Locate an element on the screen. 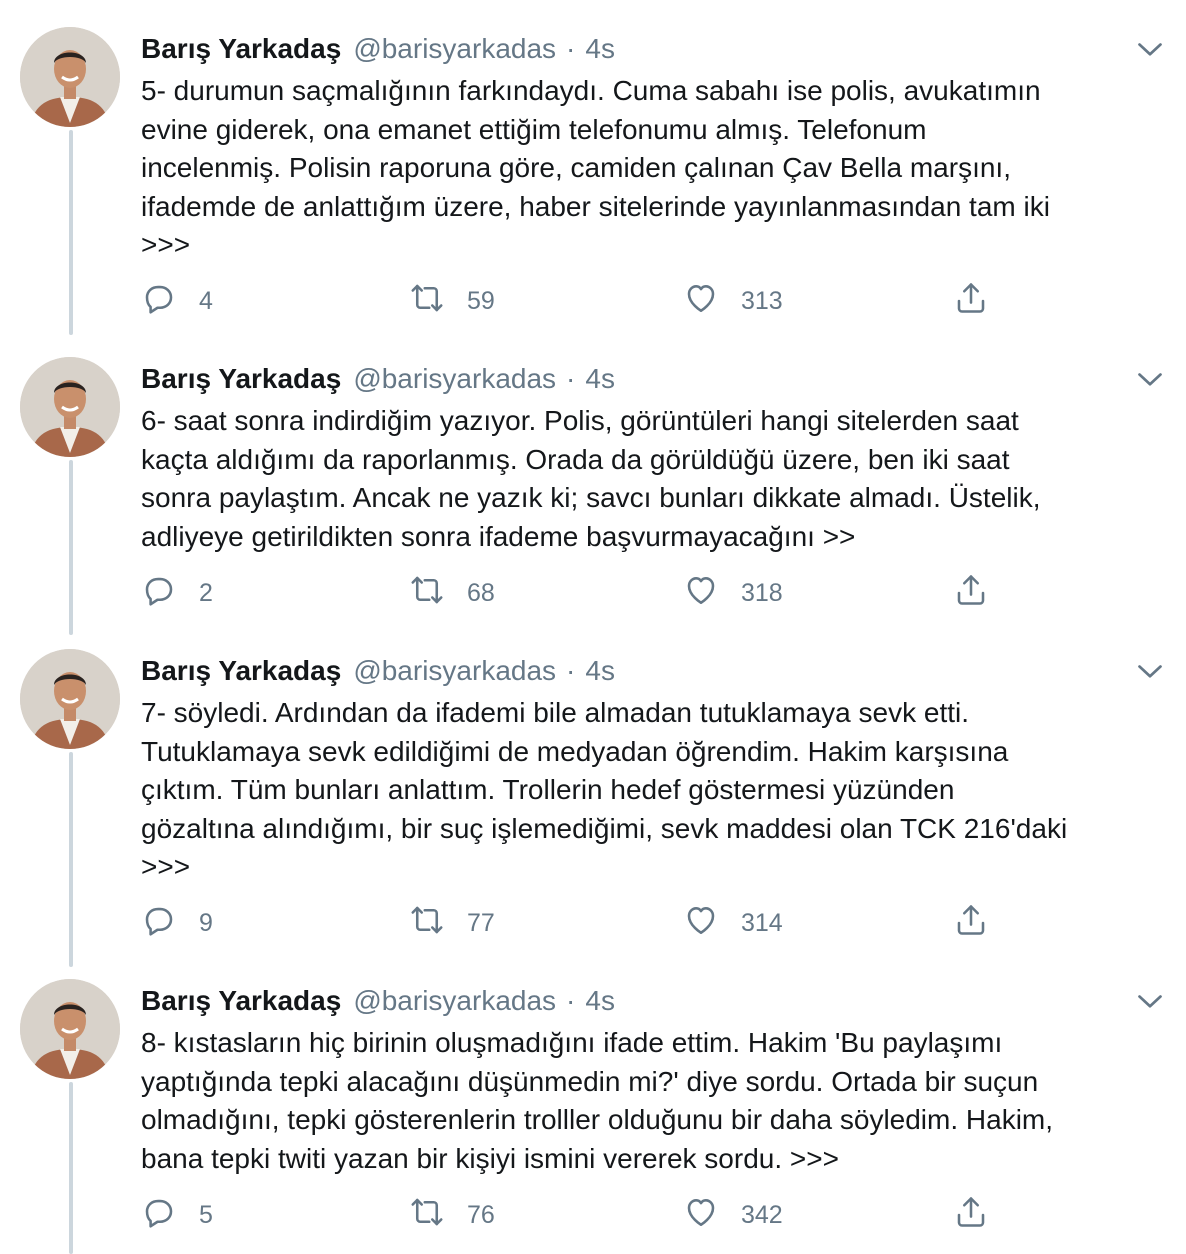 The image size is (1186, 1254). reply-button: 4 is located at coordinates (177, 301).